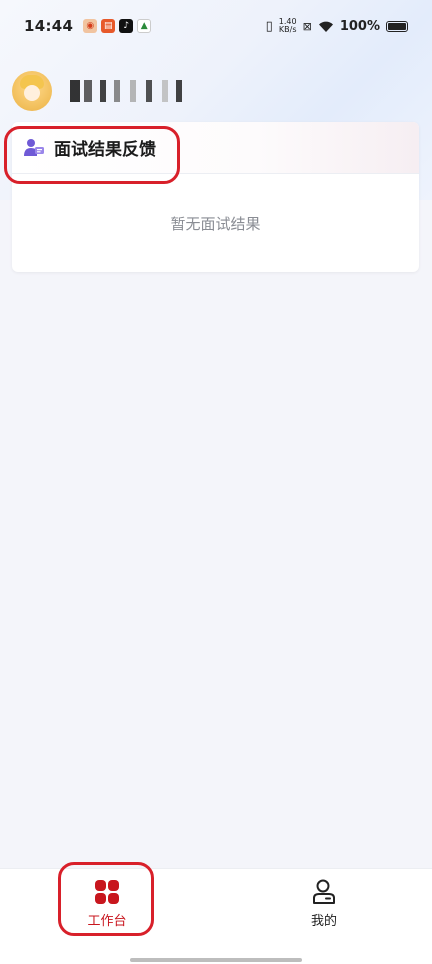 The width and height of the screenshot is (432, 964). I want to click on card-body: 暂无面试结果, so click(215, 223).